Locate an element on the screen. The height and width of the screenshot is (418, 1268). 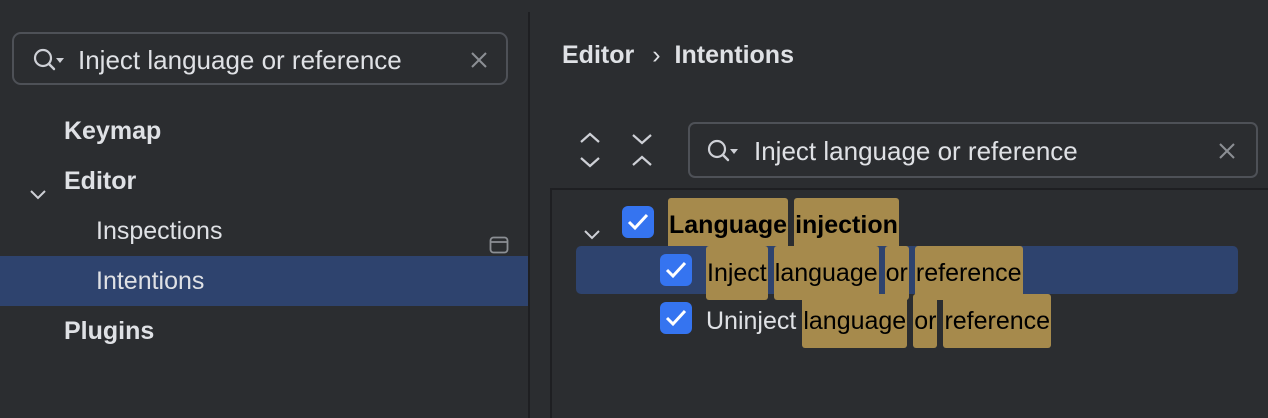
sidebar-item-label: Keymap is located at coordinates (113, 131).